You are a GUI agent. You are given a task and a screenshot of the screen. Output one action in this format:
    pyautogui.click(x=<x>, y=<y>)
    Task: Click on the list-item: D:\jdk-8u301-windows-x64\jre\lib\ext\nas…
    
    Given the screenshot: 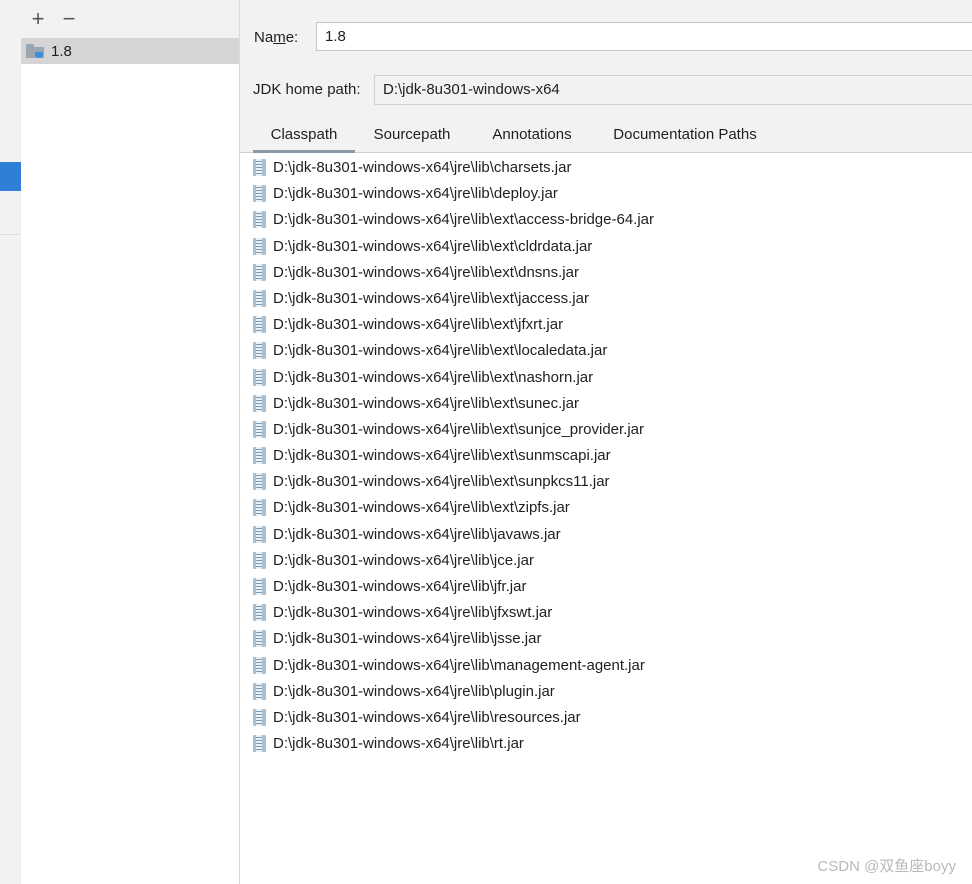 What is the action you would take?
    pyautogui.click(x=606, y=378)
    